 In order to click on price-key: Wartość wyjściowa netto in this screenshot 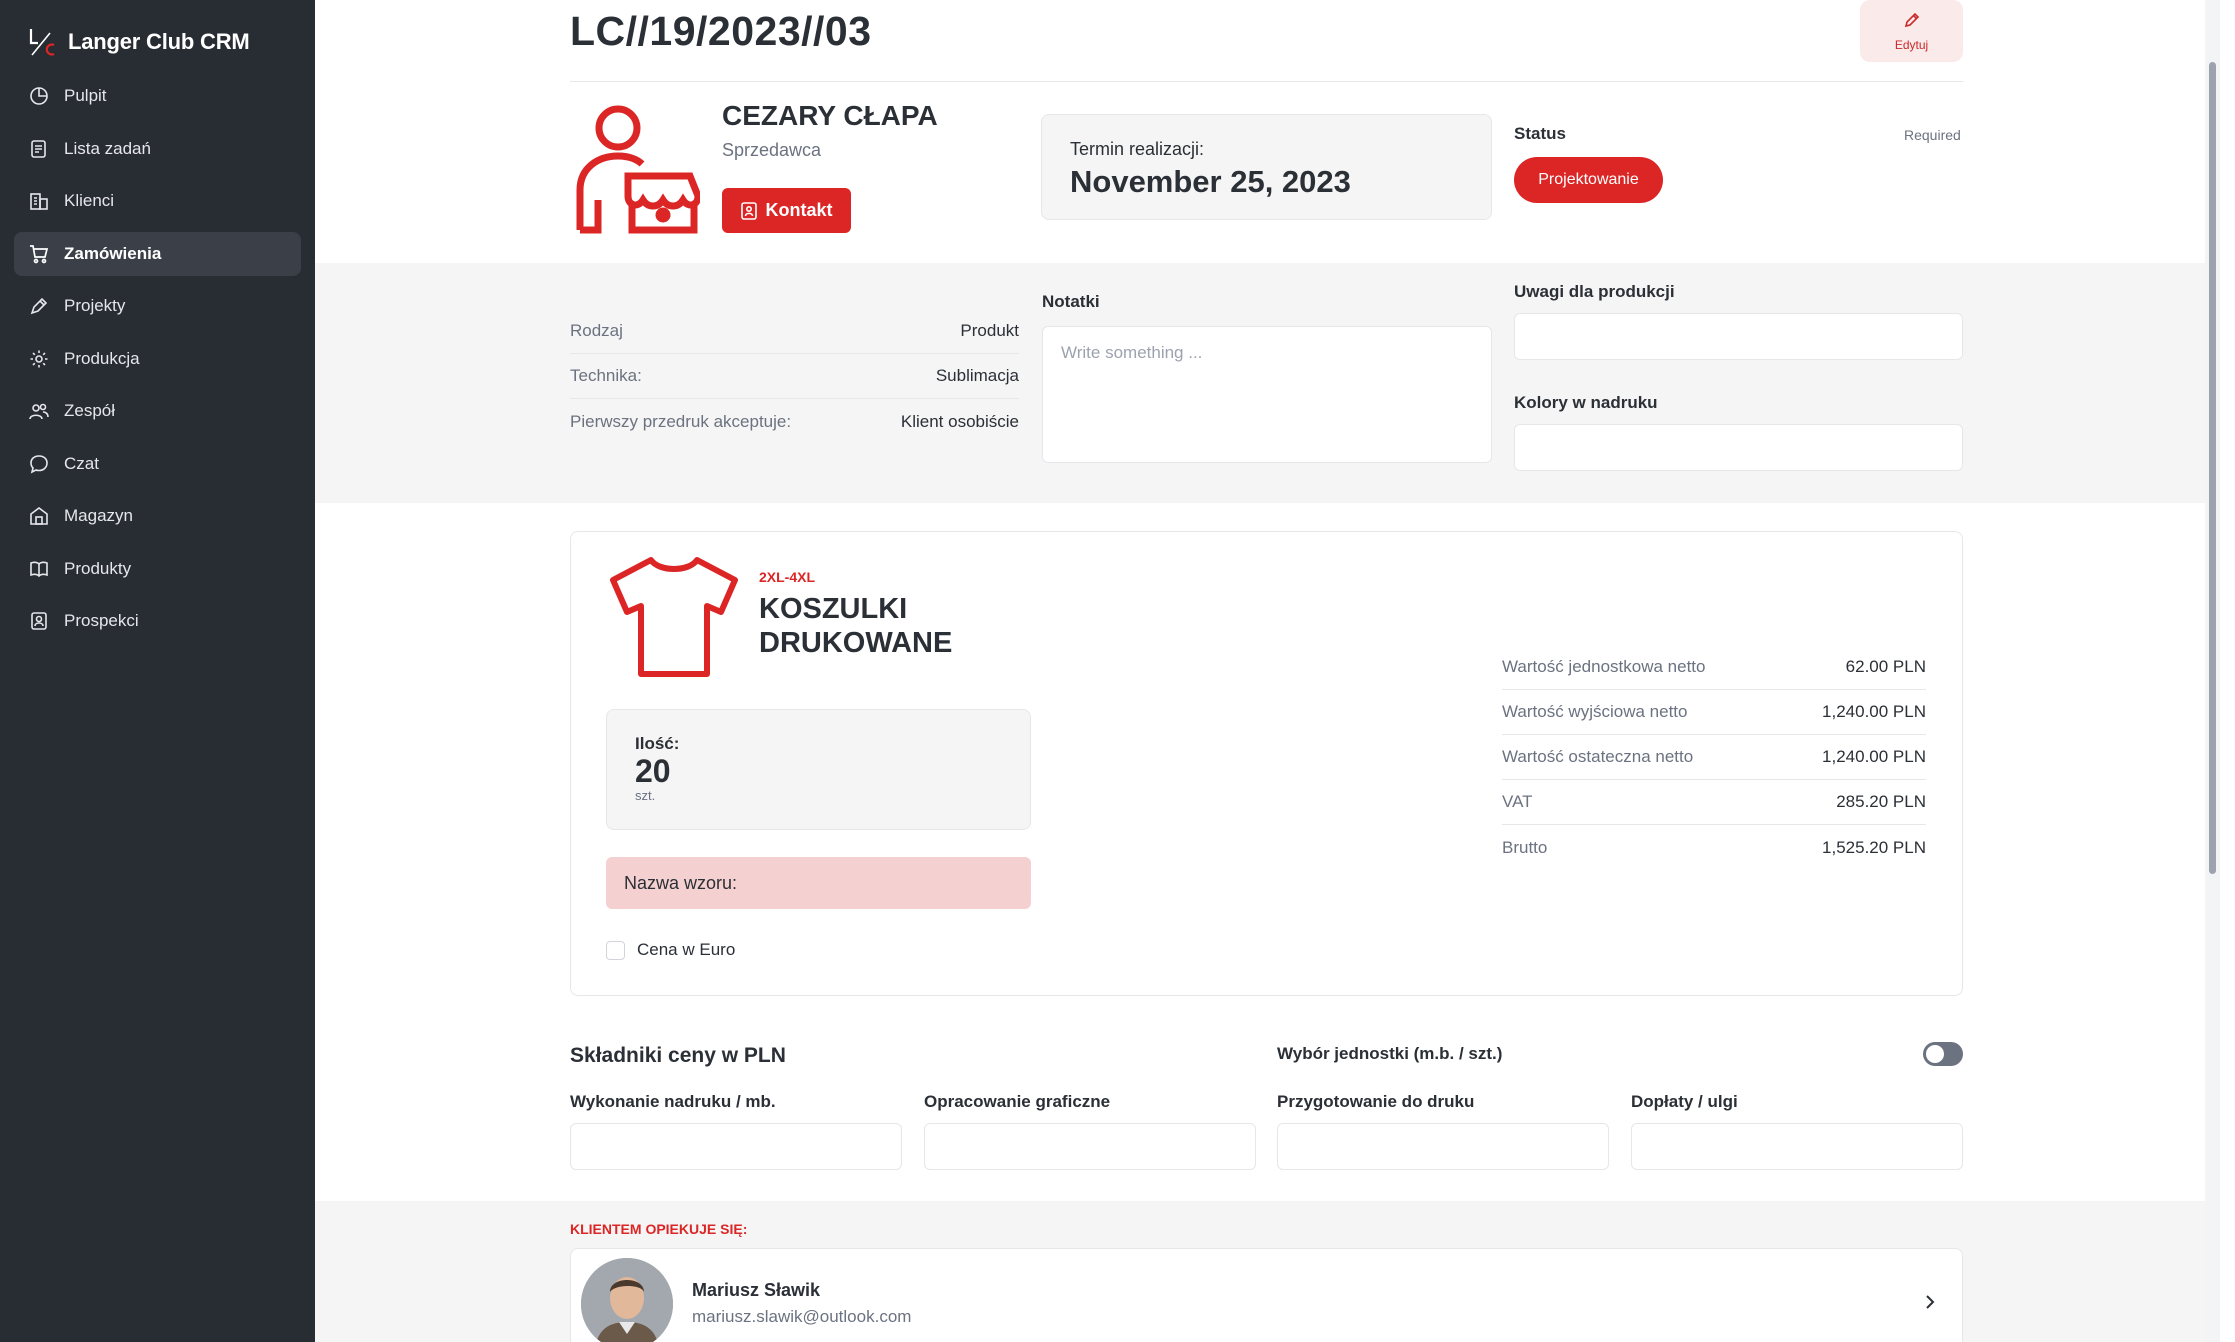, I will do `click(1595, 711)`.